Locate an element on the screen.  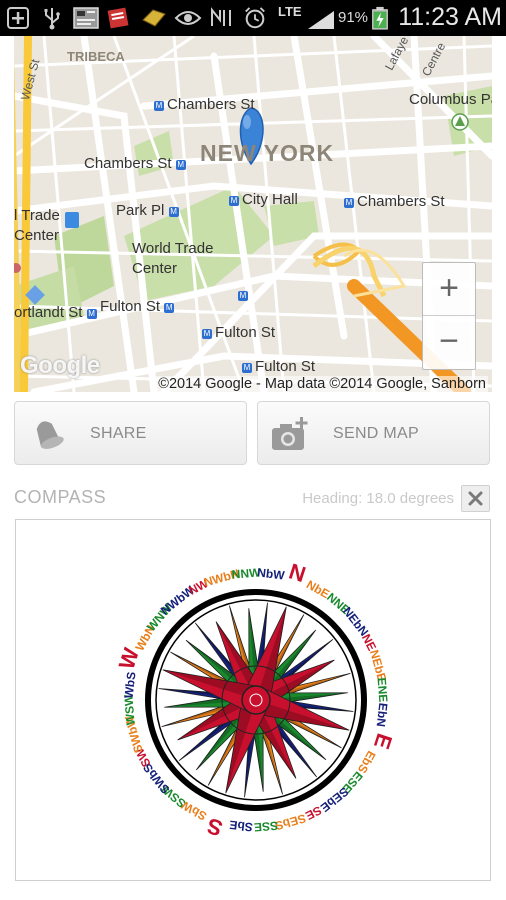
alarm-icon is located at coordinates (255, 18).